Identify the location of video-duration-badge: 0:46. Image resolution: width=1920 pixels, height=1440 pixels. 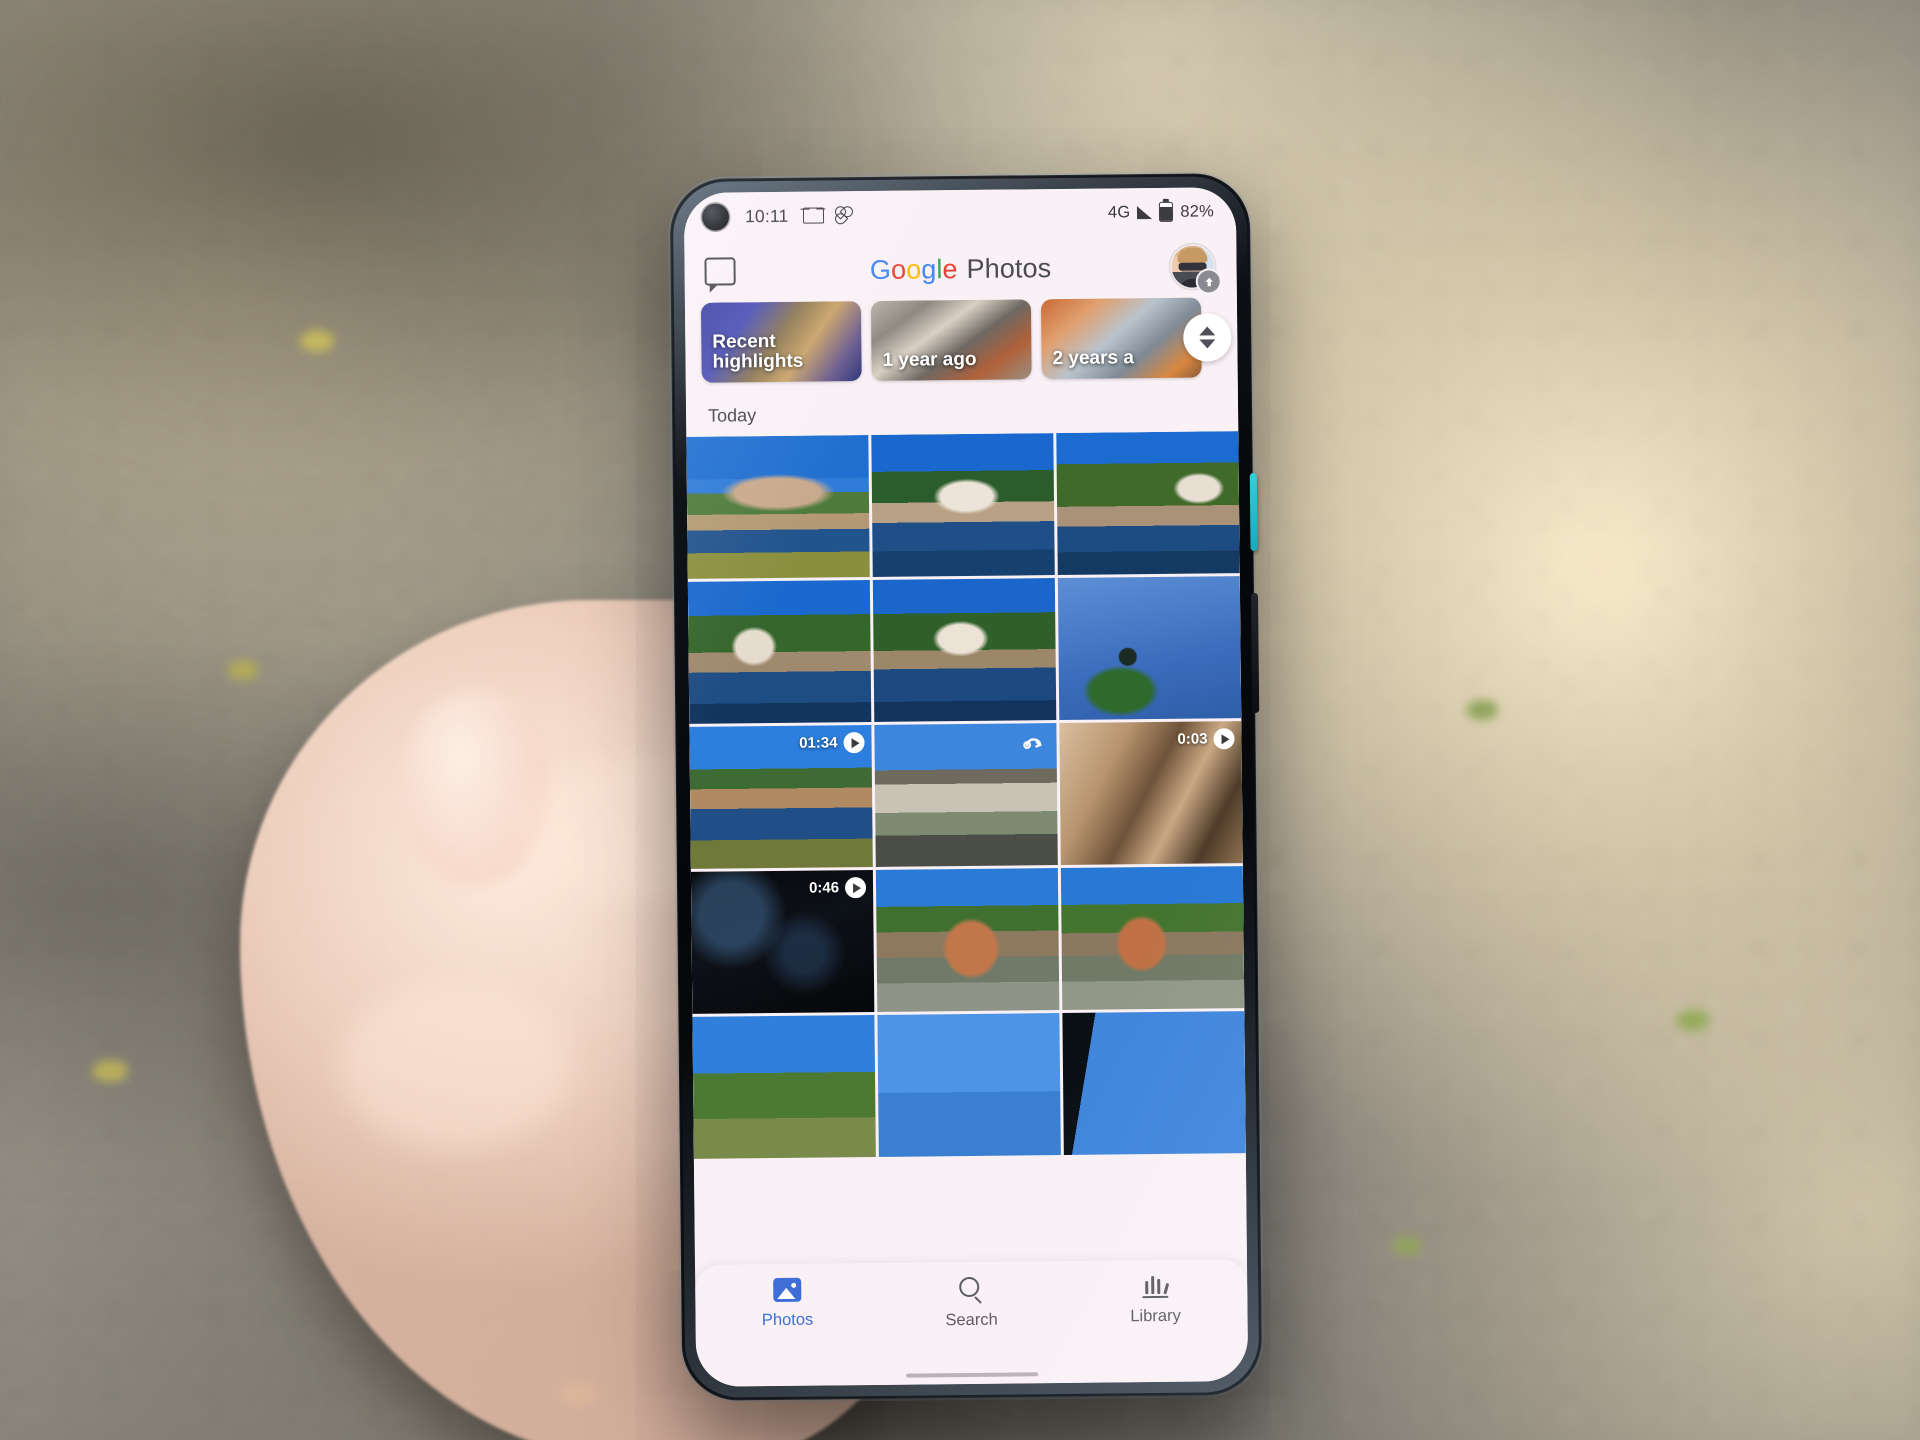
(837, 888).